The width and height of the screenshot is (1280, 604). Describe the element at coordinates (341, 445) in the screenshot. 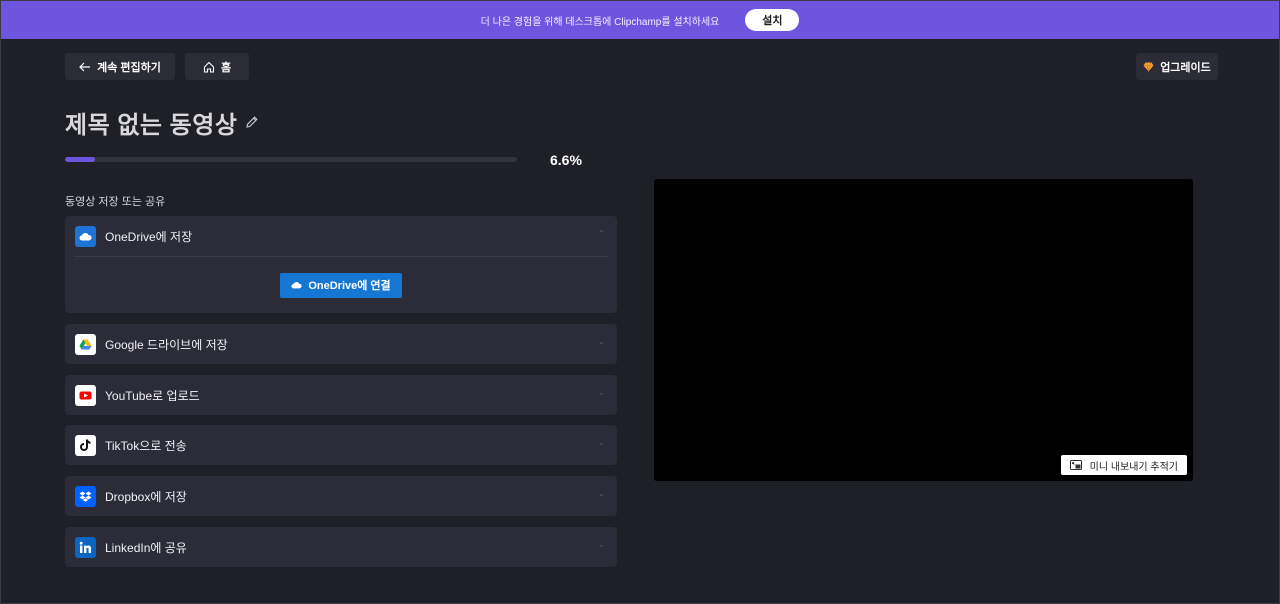

I see `destination-tiktok: TikTok으로 전송 ⌄` at that location.